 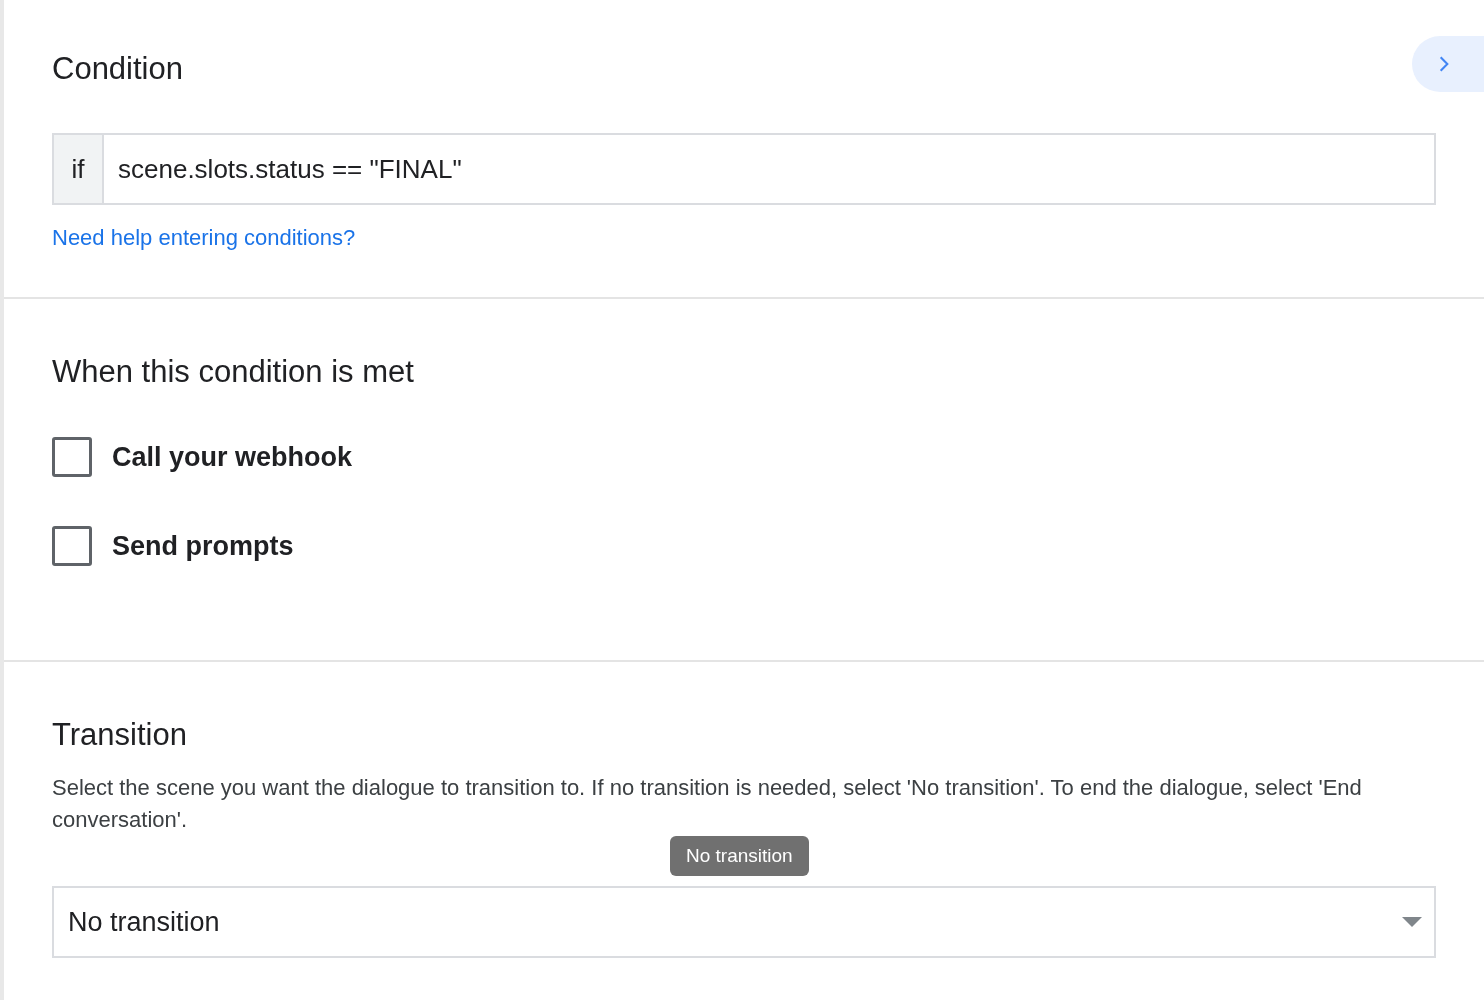 What do you see at coordinates (203, 546) in the screenshot?
I see `checkbox-label: Send prompts` at bounding box center [203, 546].